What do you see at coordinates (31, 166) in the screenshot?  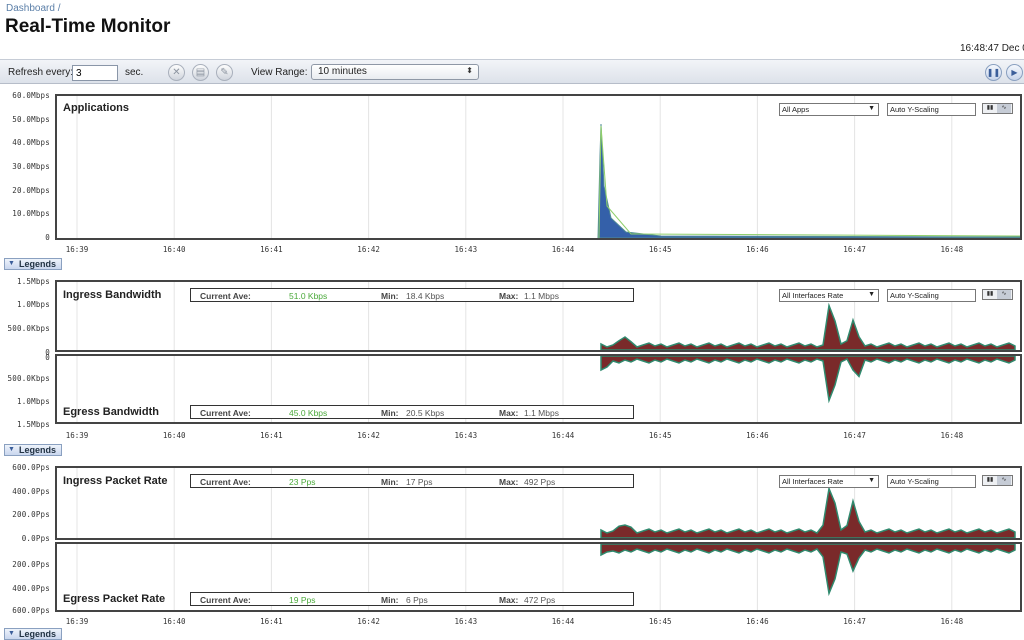 I see `y-tick-label: 30.0Mbps` at bounding box center [31, 166].